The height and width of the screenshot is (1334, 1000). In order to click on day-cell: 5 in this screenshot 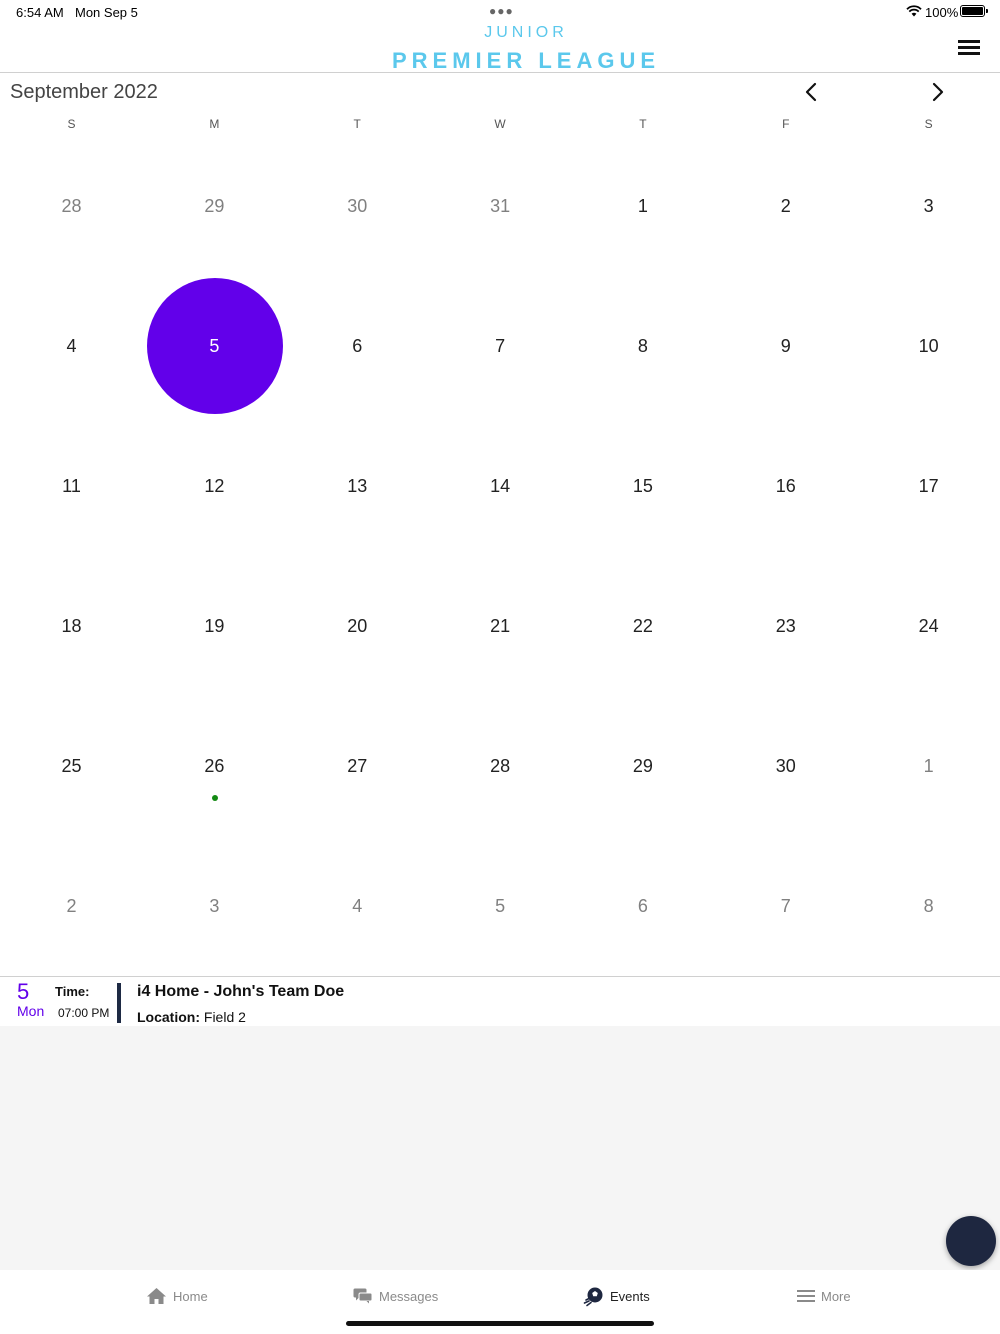, I will do `click(500, 906)`.